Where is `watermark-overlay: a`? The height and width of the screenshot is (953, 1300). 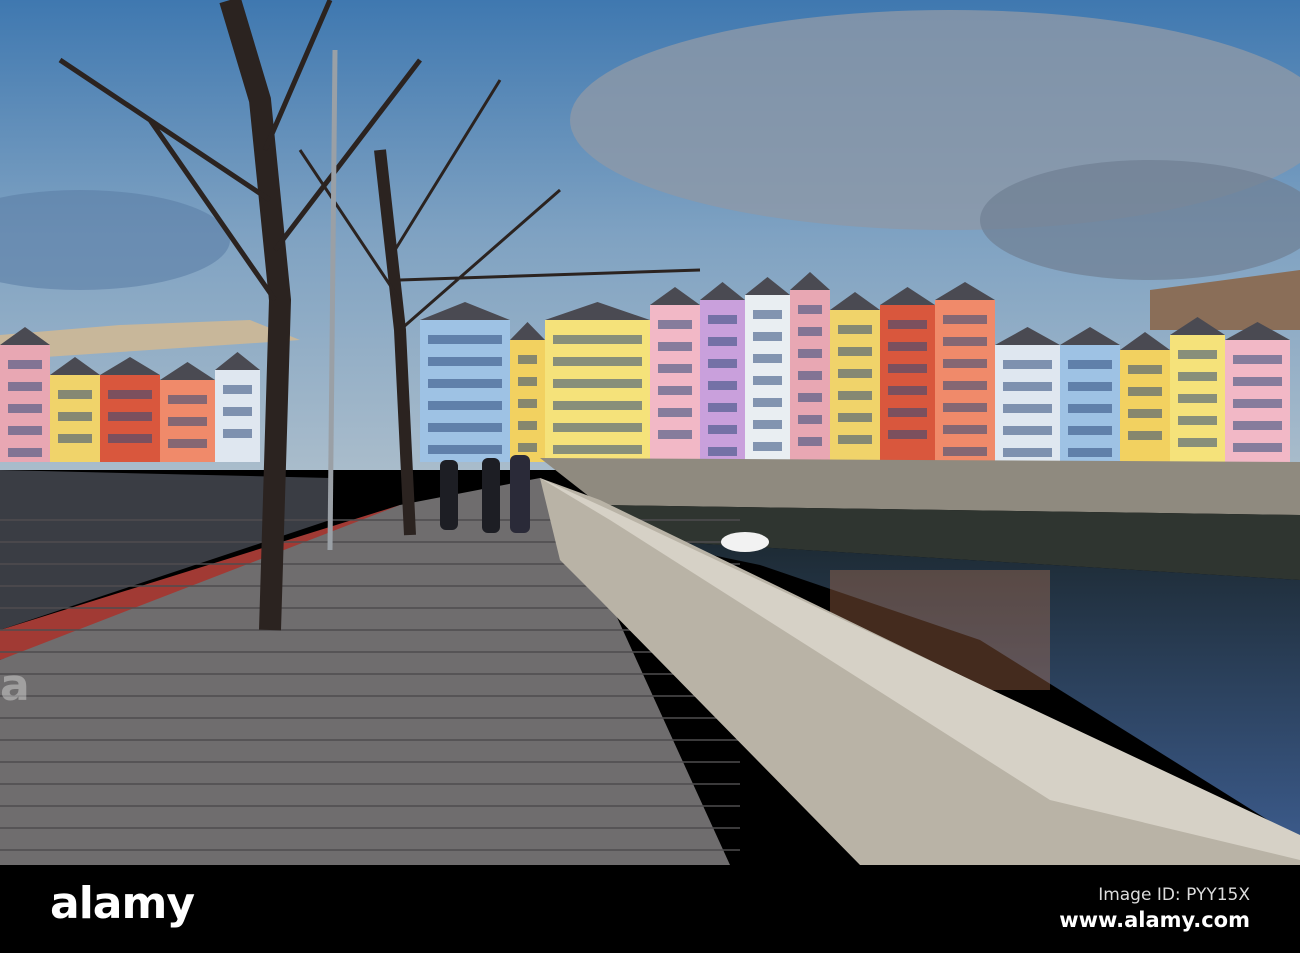
watermark-overlay: a is located at coordinates (15, 685).